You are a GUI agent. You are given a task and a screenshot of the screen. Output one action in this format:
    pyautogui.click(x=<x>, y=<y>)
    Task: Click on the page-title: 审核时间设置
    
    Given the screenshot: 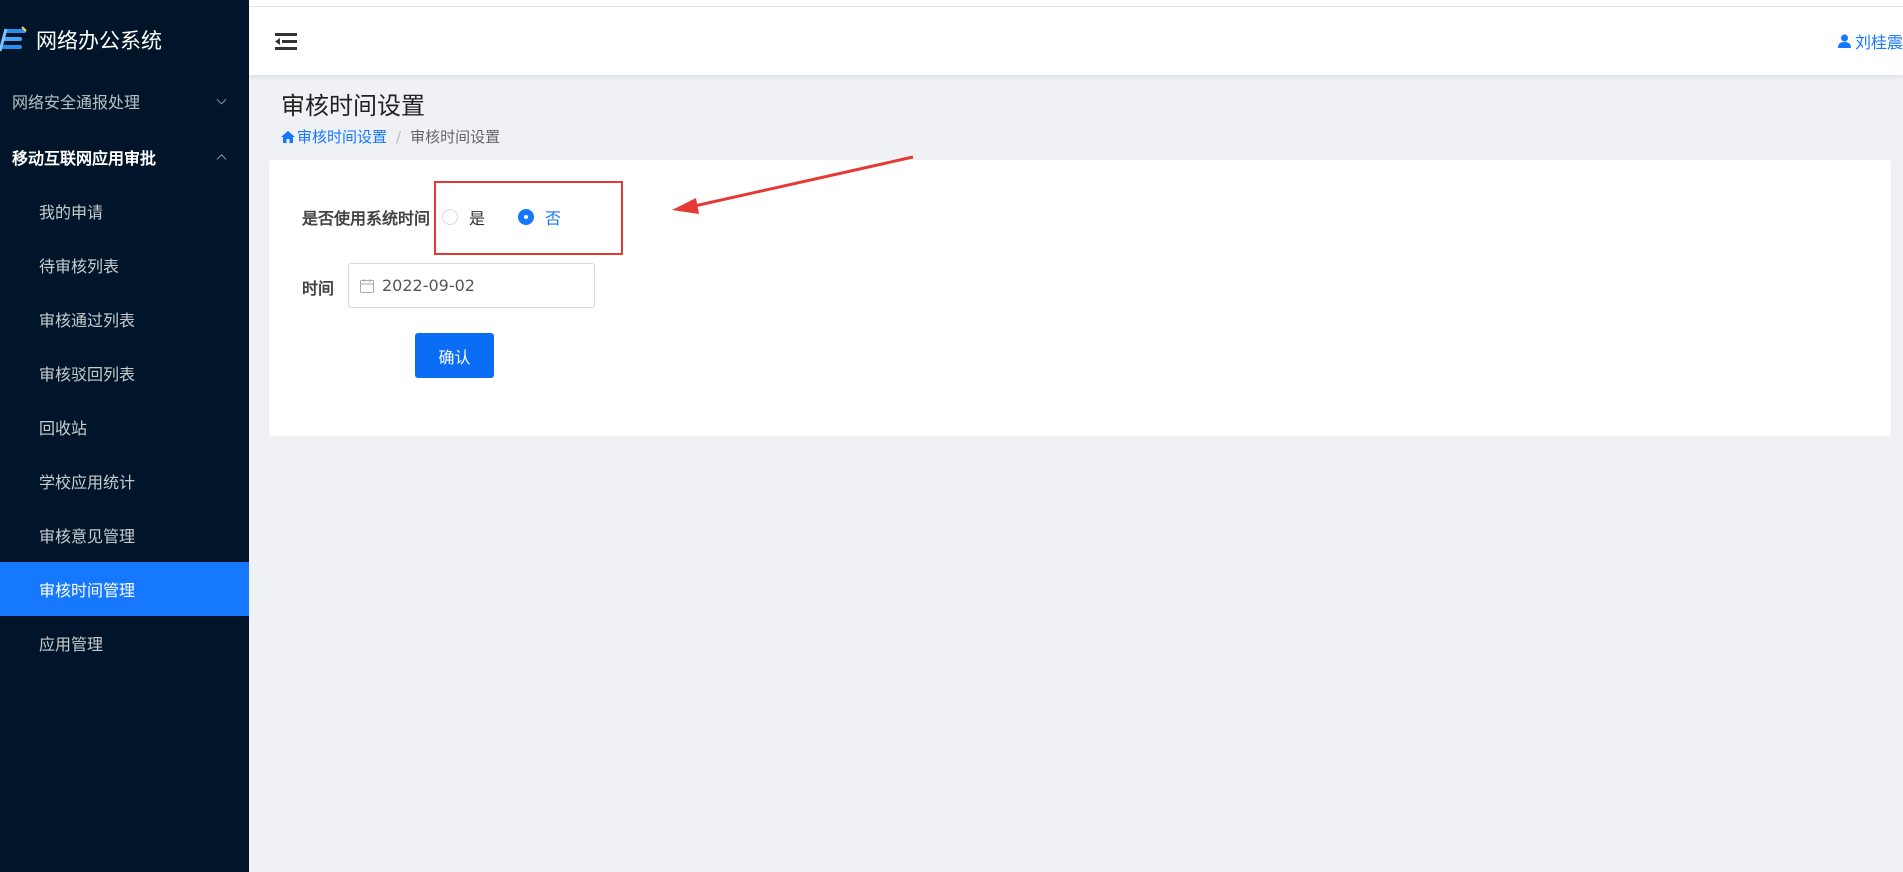 What is the action you would take?
    pyautogui.click(x=353, y=106)
    